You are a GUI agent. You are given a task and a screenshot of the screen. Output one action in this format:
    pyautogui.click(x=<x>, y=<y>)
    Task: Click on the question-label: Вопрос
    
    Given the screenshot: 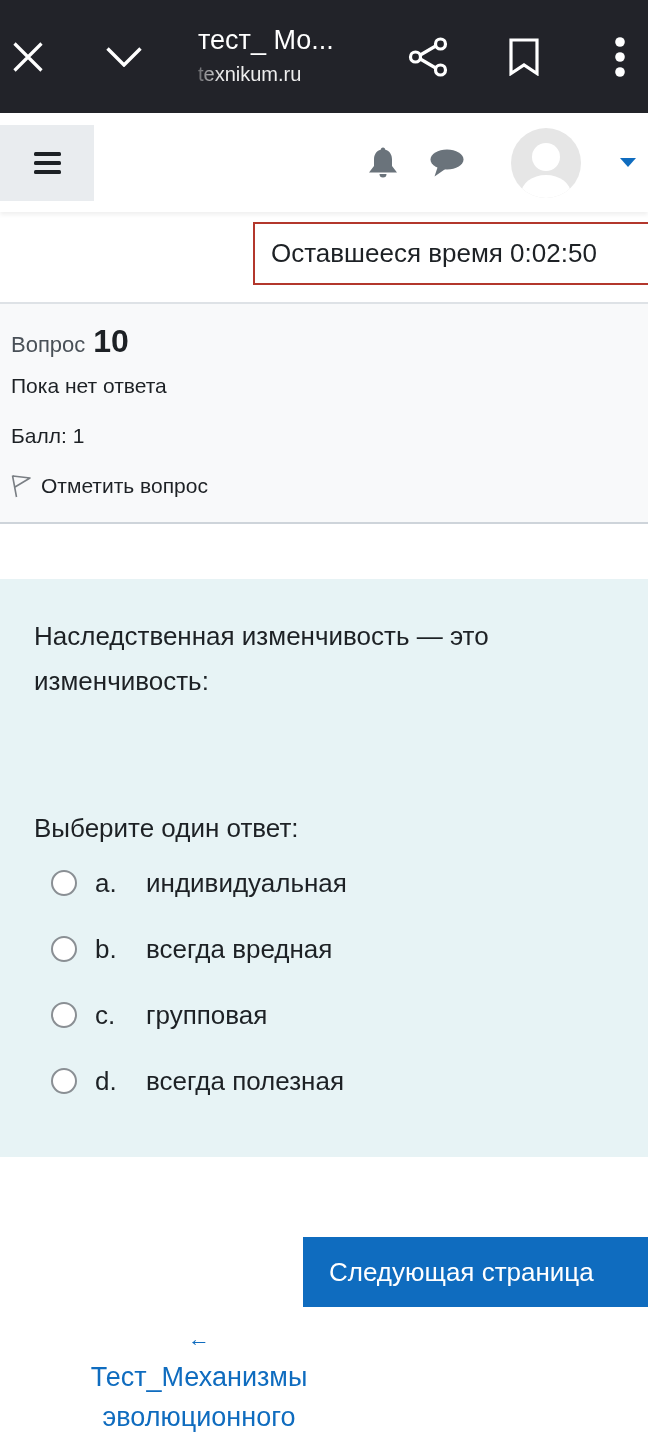 What is the action you would take?
    pyautogui.click(x=48, y=345)
    